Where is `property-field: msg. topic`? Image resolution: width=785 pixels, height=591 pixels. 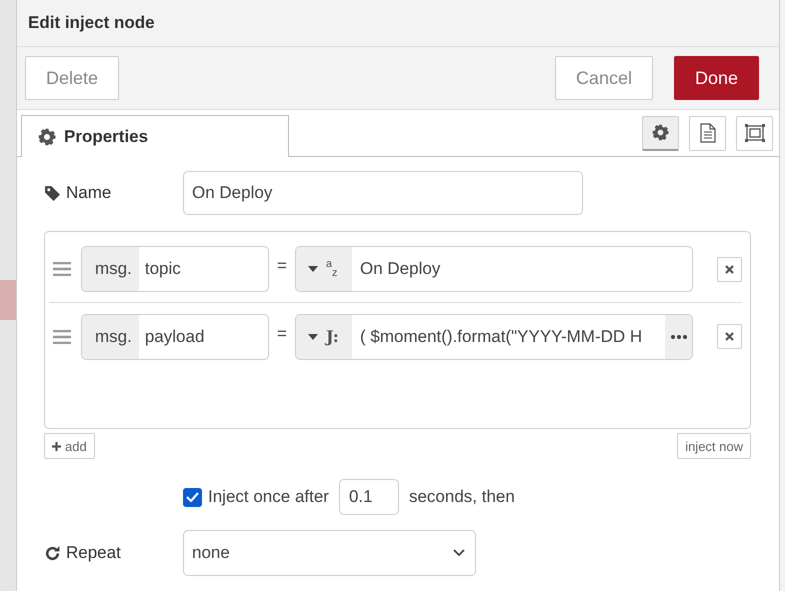 property-field: msg. topic is located at coordinates (175, 269).